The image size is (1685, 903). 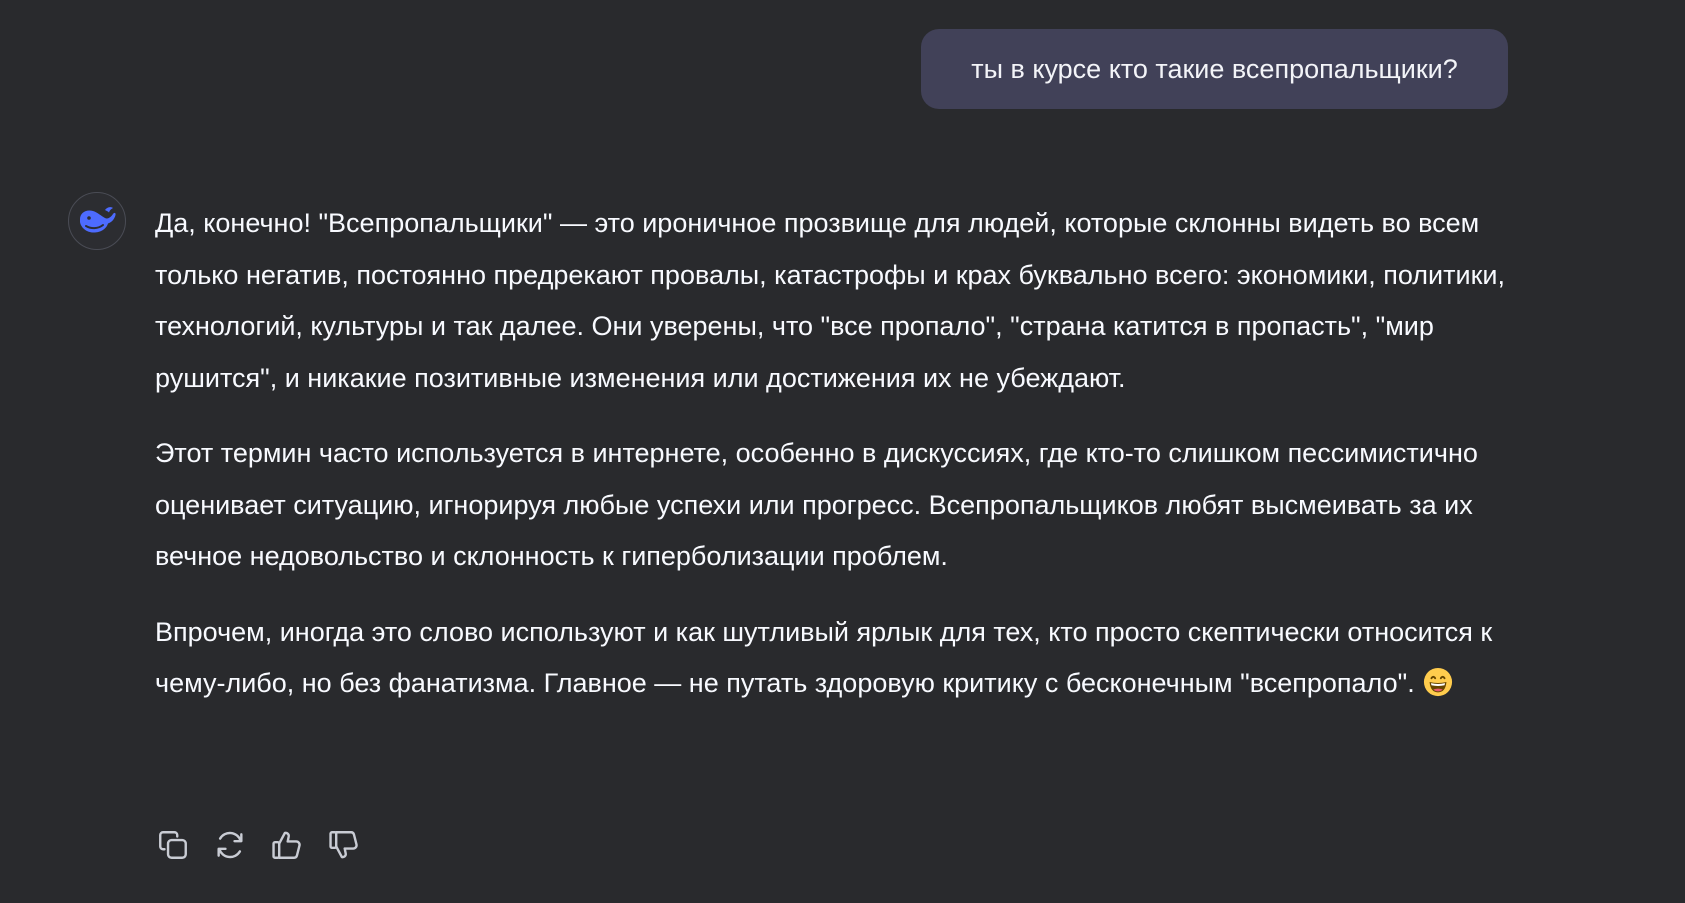 I want to click on copy-icon, so click(x=173, y=845).